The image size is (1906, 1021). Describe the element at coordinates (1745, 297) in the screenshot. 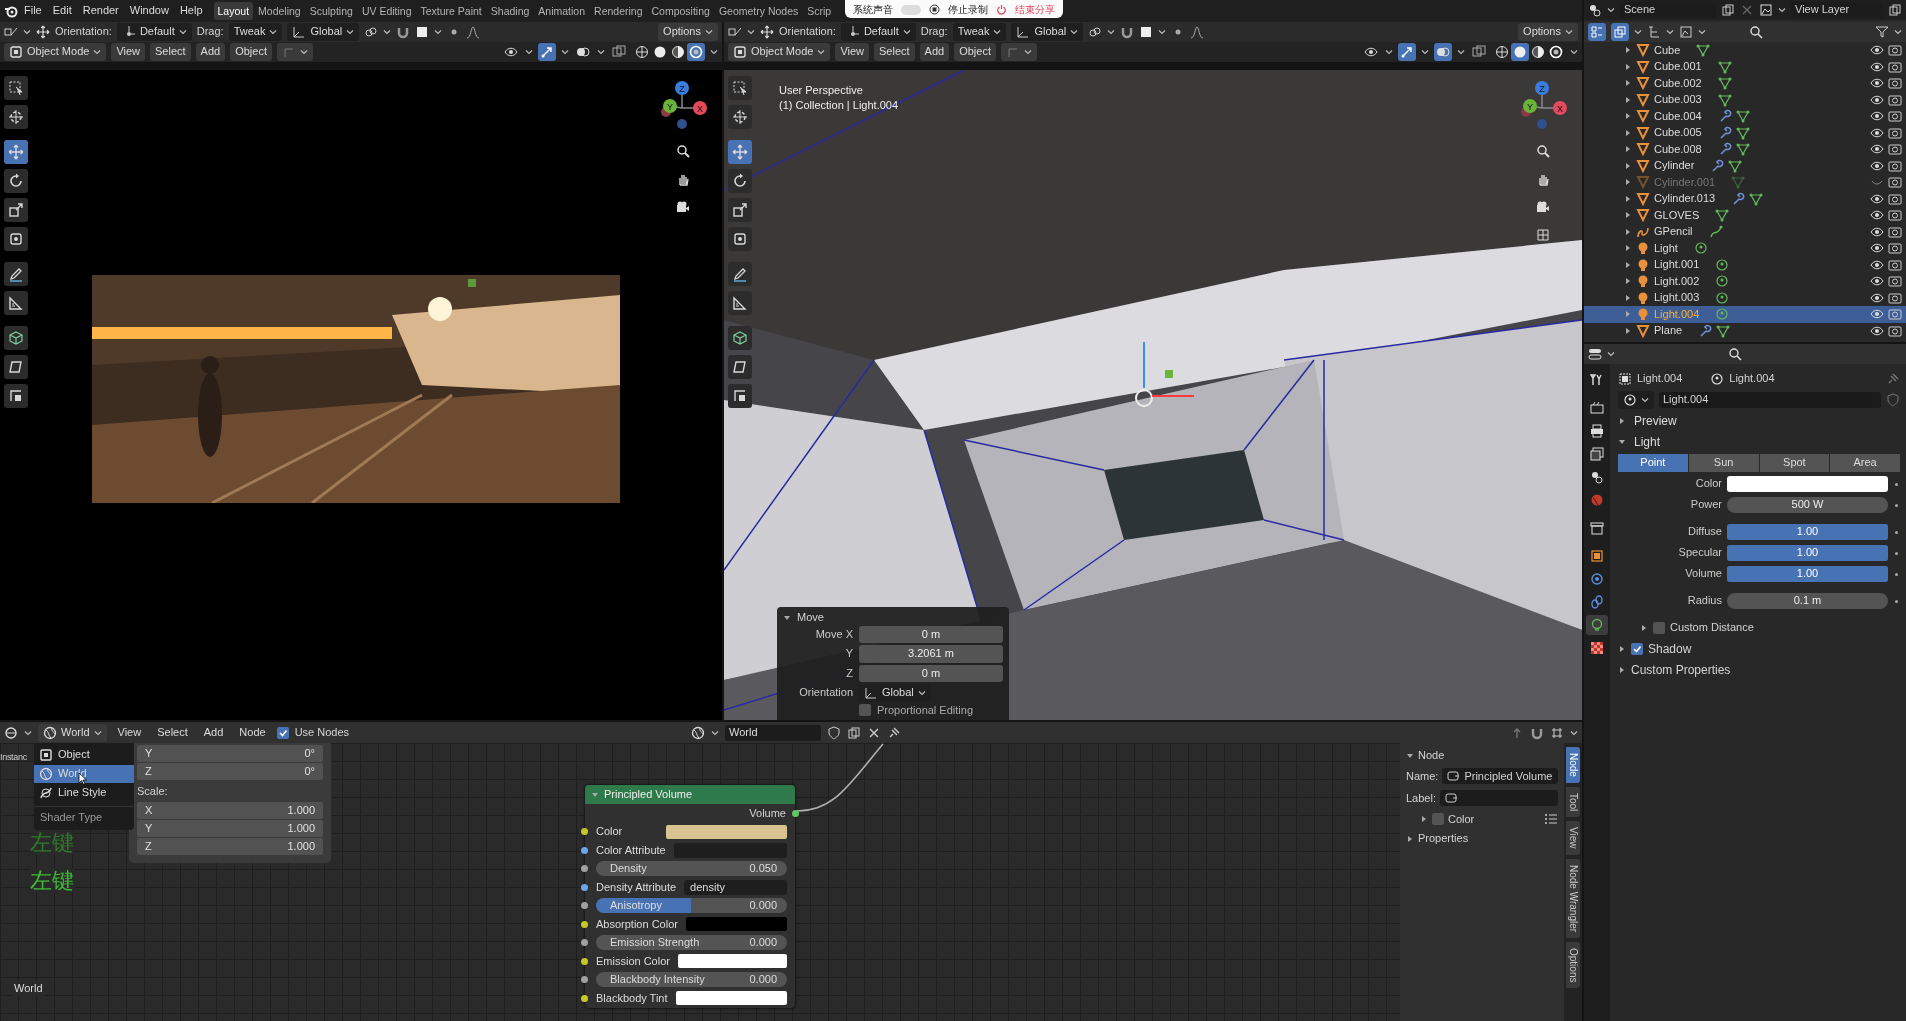

I see `outliner-row: Light.003` at that location.